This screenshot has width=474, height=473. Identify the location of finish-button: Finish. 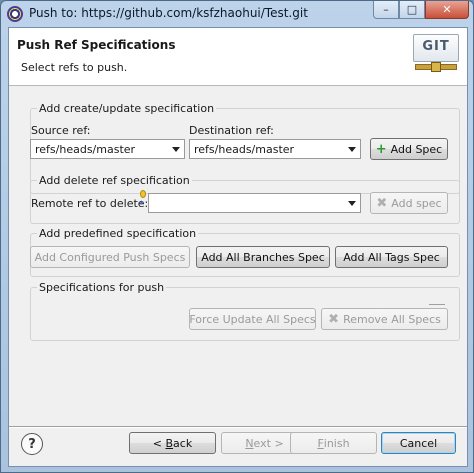
(333, 443).